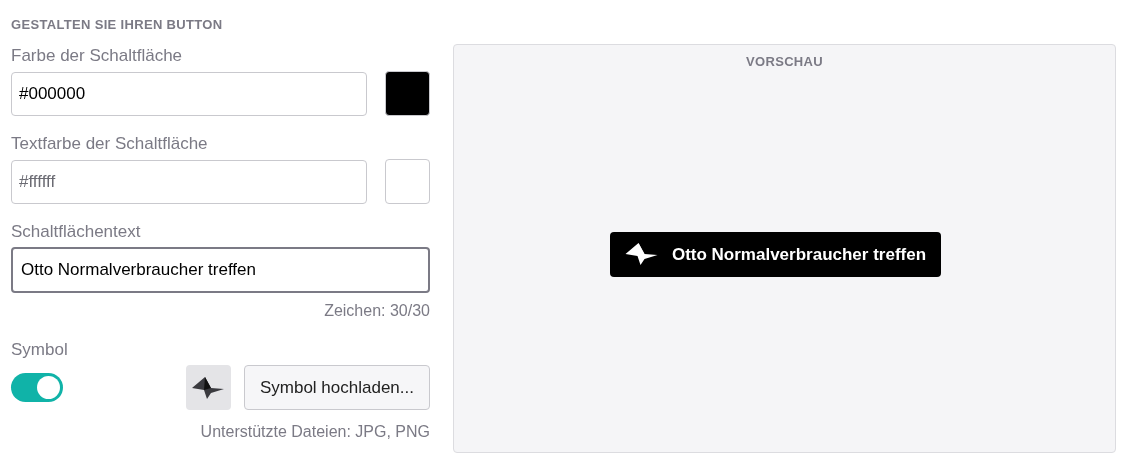  I want to click on symbol-preview-icon, so click(208, 387).